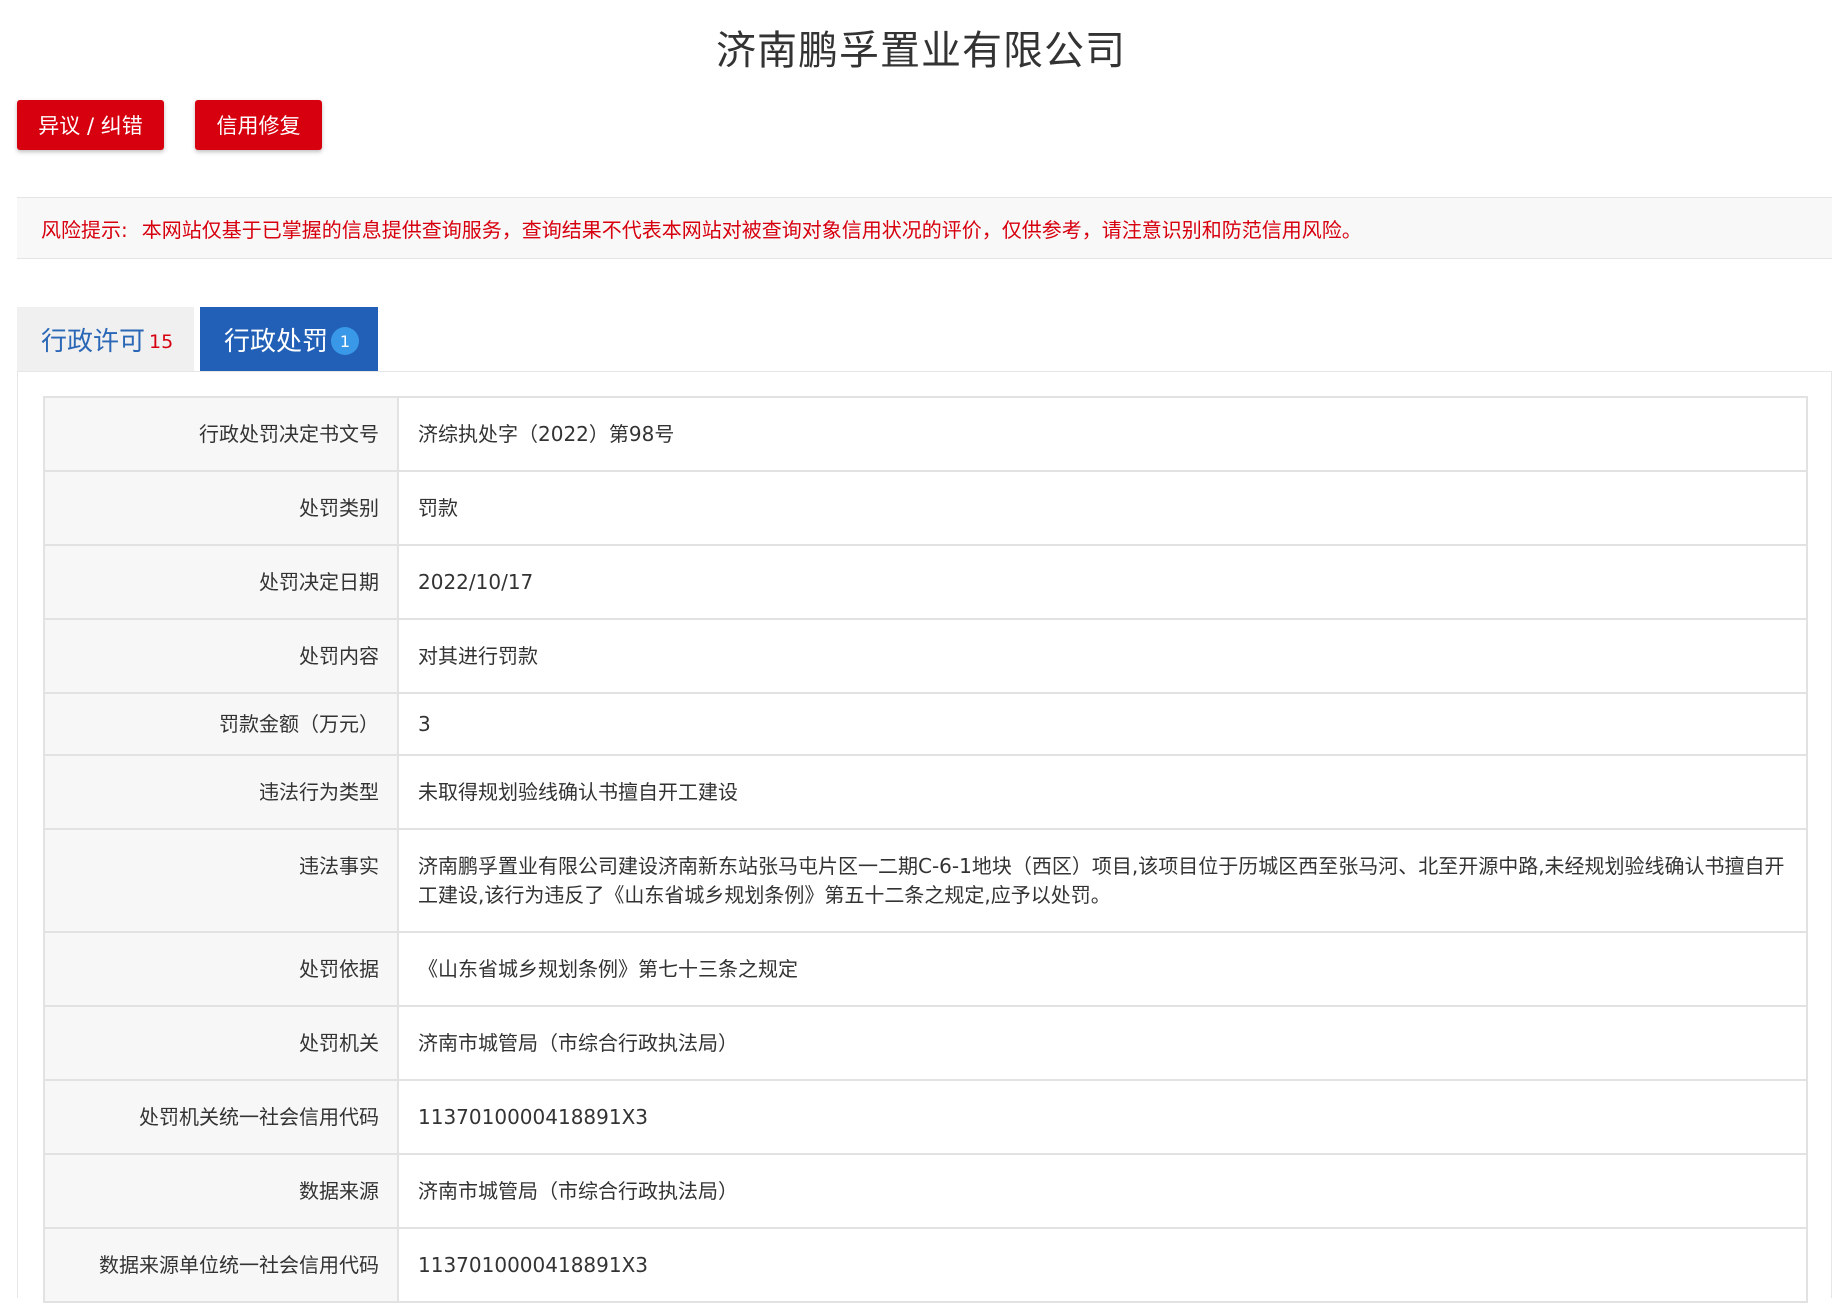  What do you see at coordinates (161, 342) in the screenshot?
I see `count-badge: 15` at bounding box center [161, 342].